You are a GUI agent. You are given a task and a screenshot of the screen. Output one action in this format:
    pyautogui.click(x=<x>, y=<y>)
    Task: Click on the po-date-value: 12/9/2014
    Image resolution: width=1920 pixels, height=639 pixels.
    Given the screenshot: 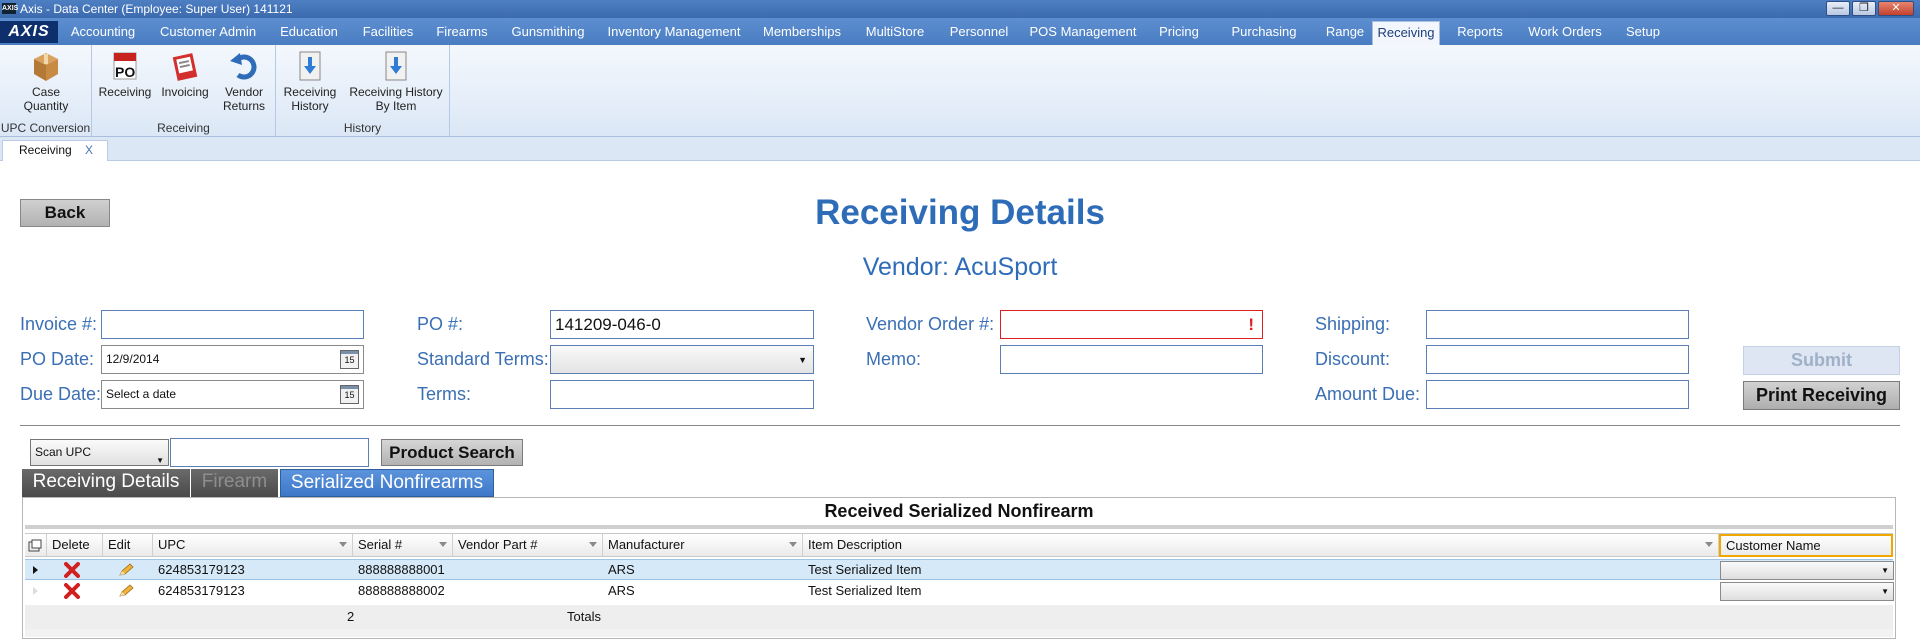 What is the action you would take?
    pyautogui.click(x=133, y=359)
    